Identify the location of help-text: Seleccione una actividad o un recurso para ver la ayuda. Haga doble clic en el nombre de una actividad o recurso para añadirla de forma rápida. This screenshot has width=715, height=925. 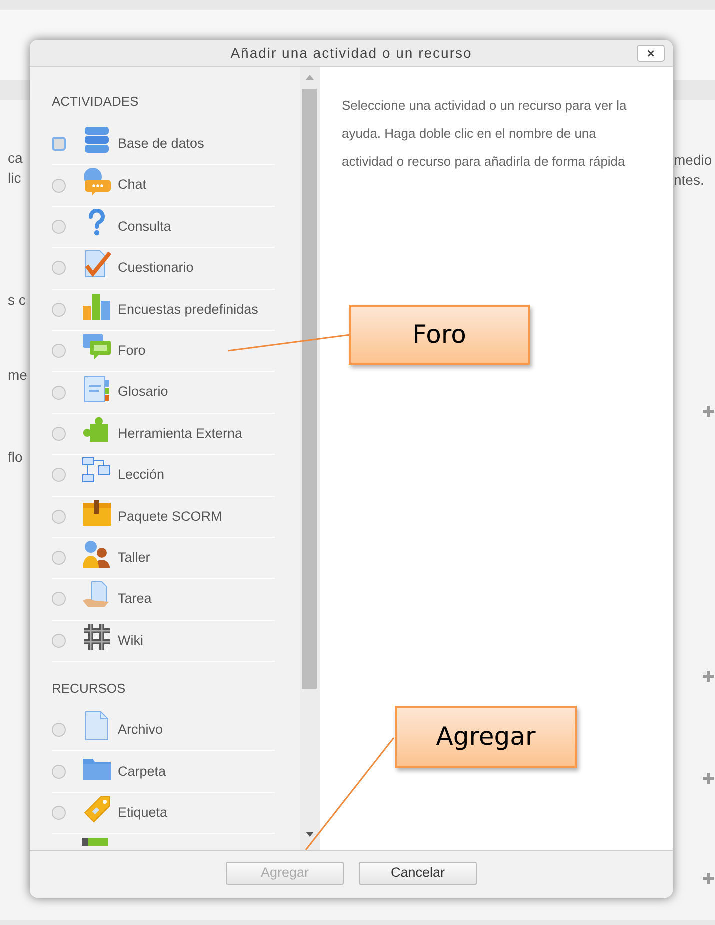
(485, 134).